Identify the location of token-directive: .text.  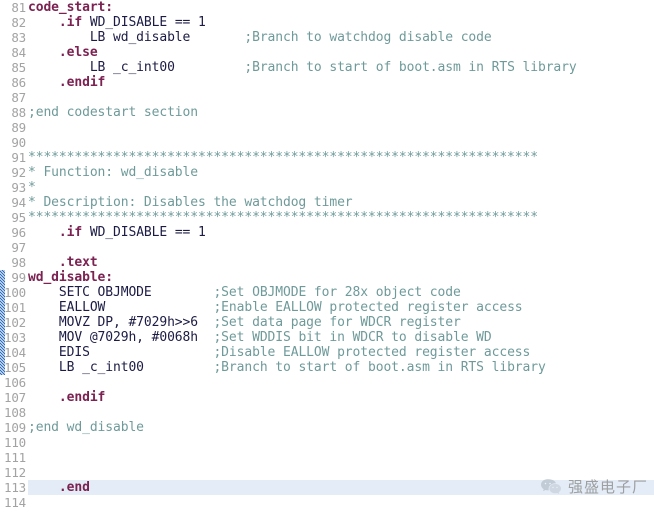
(78, 262).